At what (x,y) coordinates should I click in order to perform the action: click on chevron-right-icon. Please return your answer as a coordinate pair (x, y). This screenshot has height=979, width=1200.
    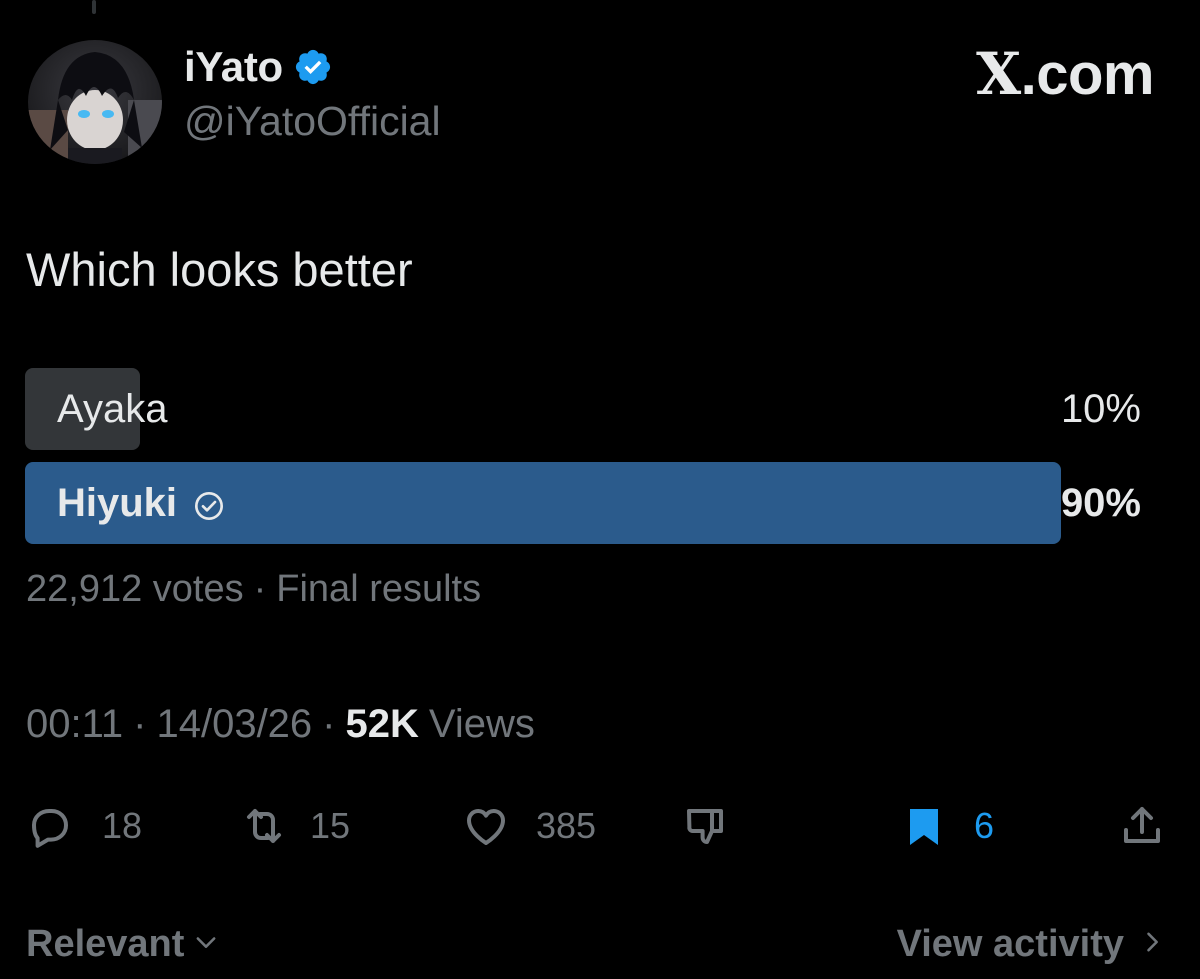
    Looking at the image, I should click on (1145, 944).